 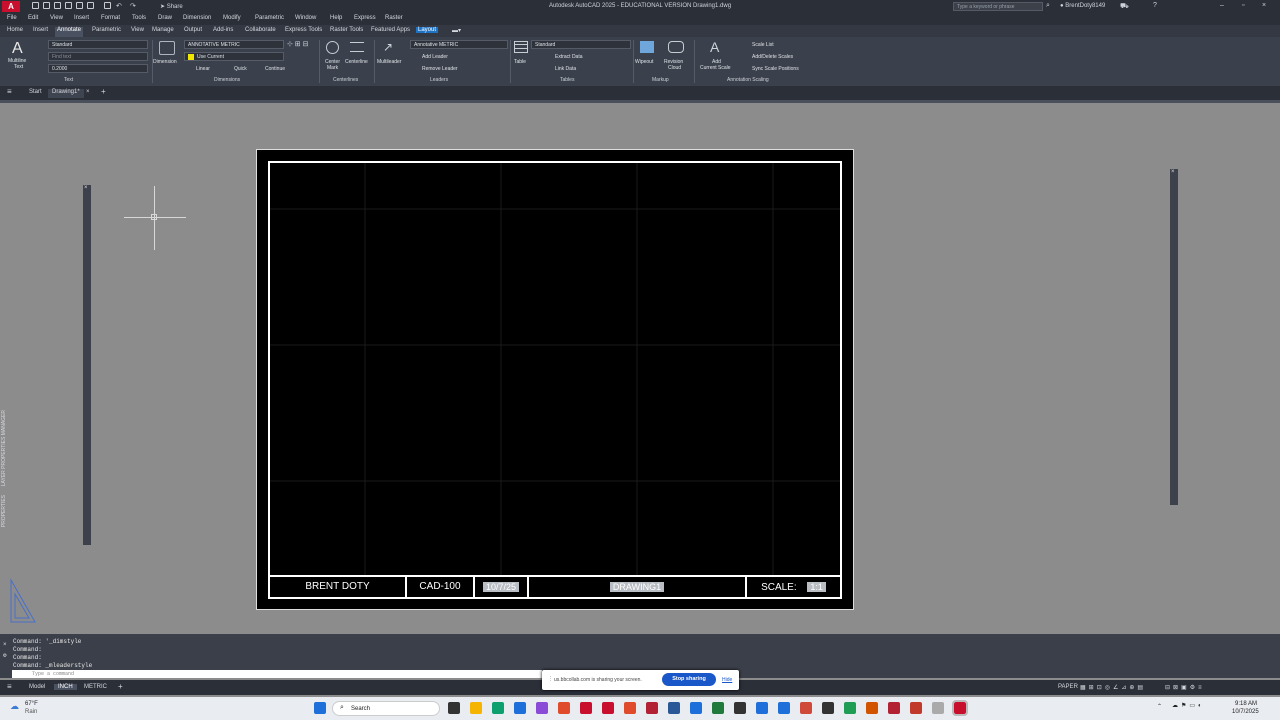 I want to click on add-delete-scales-button: Add/Delete Scales, so click(x=772, y=57).